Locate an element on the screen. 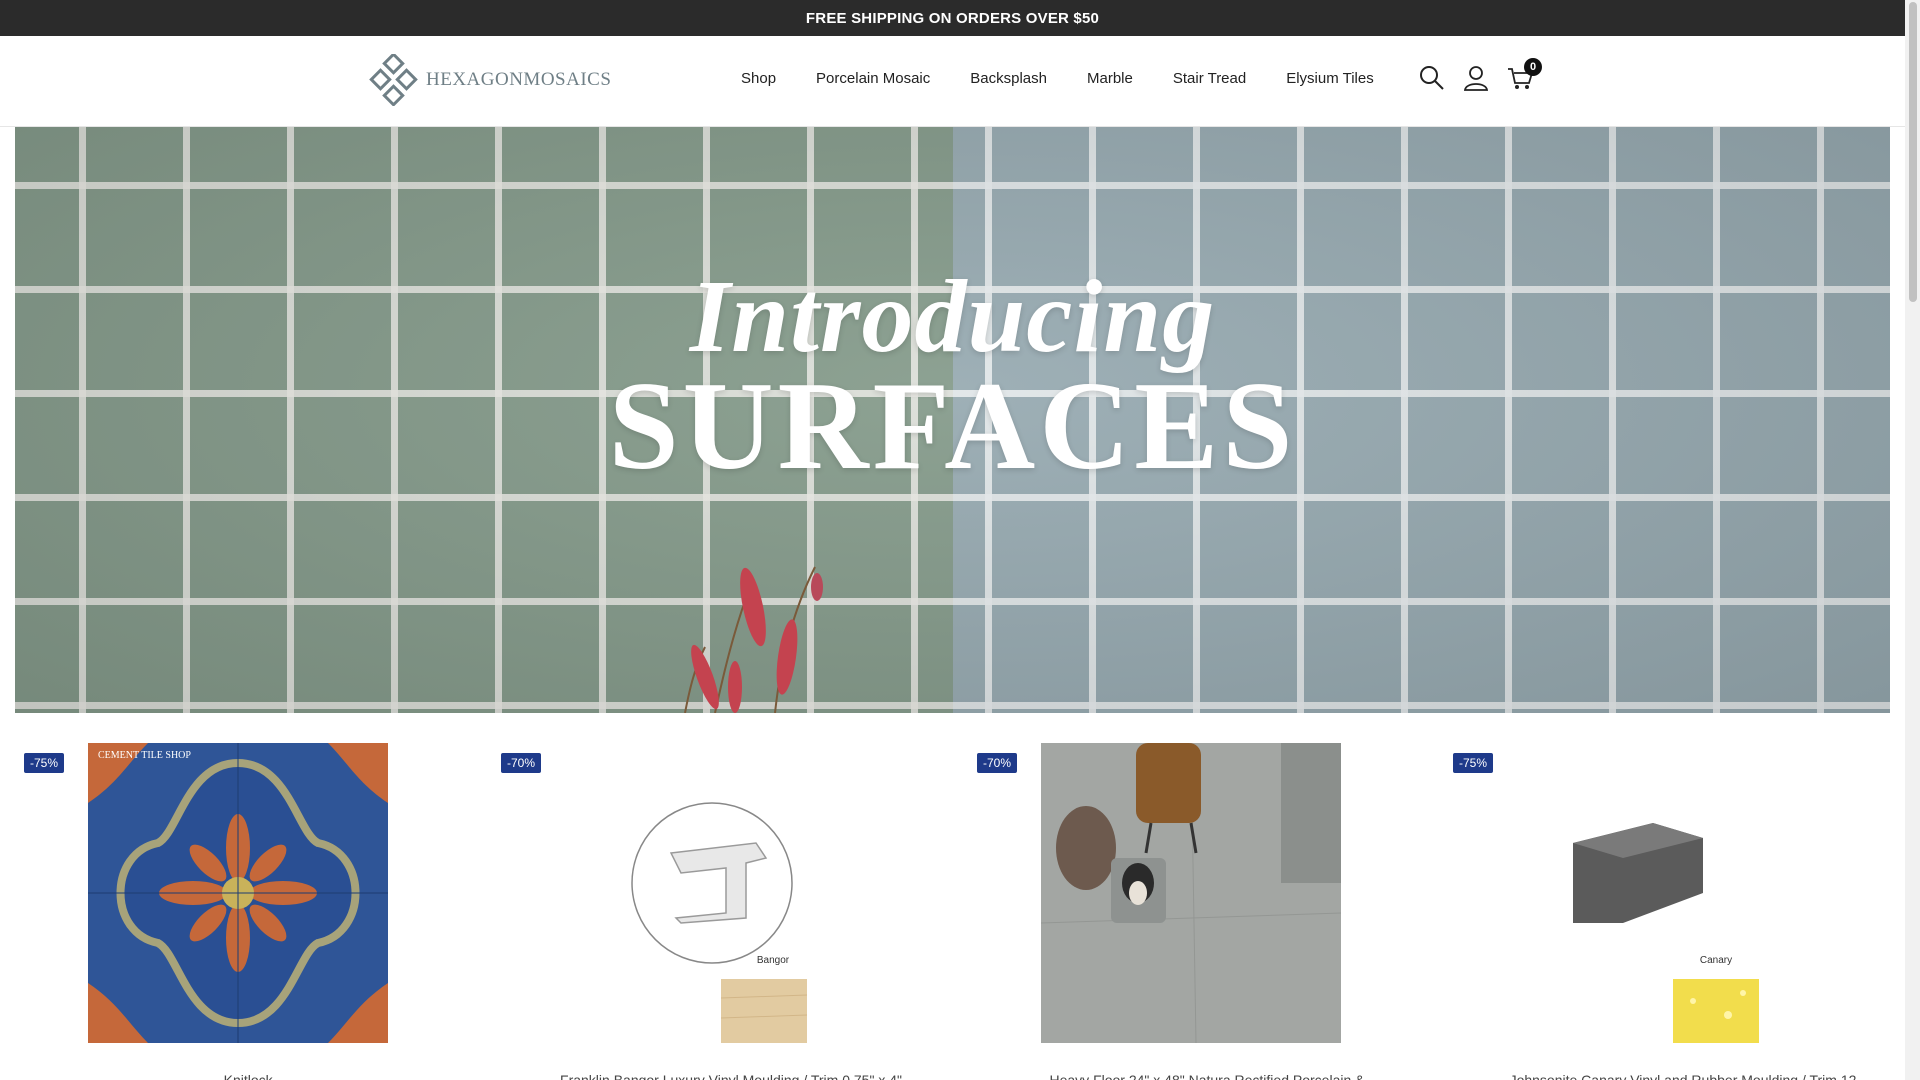 The width and height of the screenshot is (1920, 1080). nav-backsplash: Backsplash is located at coordinates (1008, 78).